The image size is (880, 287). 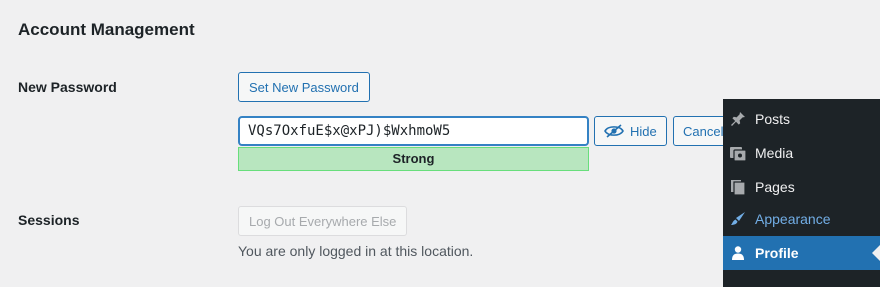 What do you see at coordinates (413, 159) in the screenshot?
I see `password-strength-indicator: Strong` at bounding box center [413, 159].